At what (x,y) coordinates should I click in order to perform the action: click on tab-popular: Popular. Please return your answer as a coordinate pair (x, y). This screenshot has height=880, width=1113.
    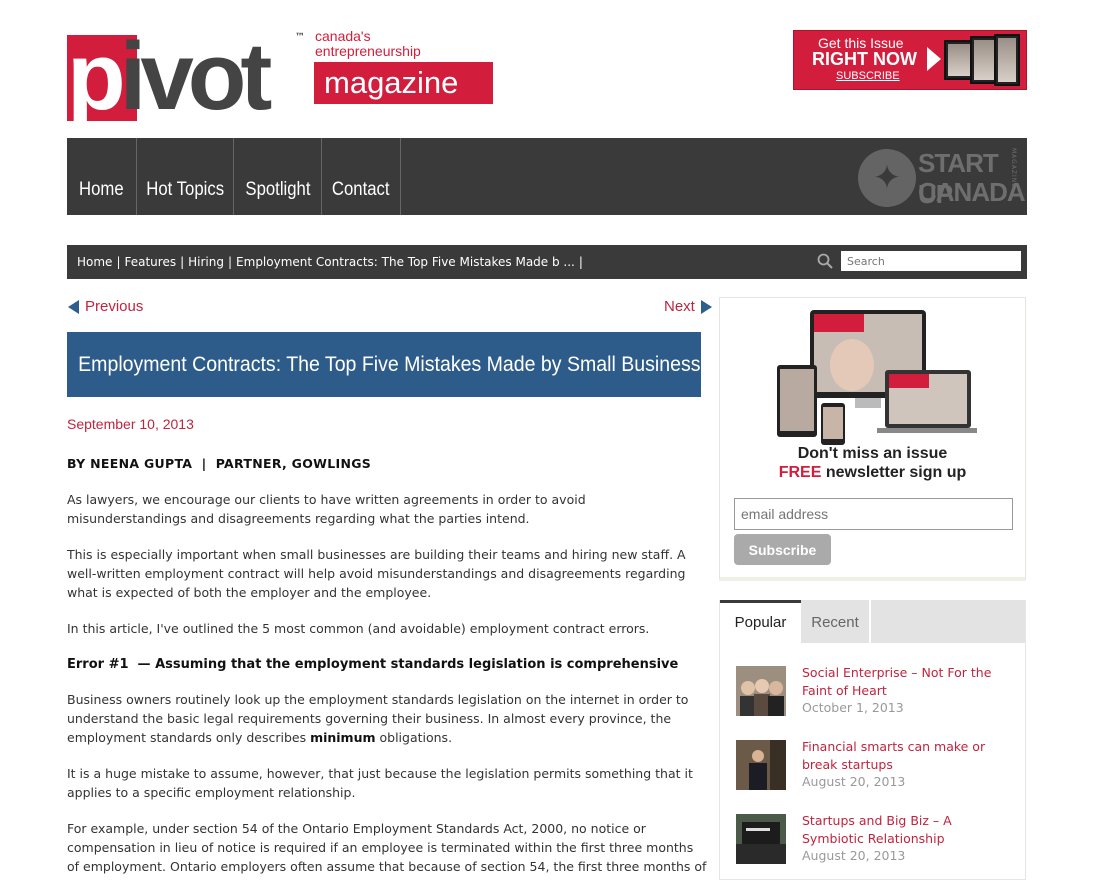
    Looking at the image, I should click on (760, 621).